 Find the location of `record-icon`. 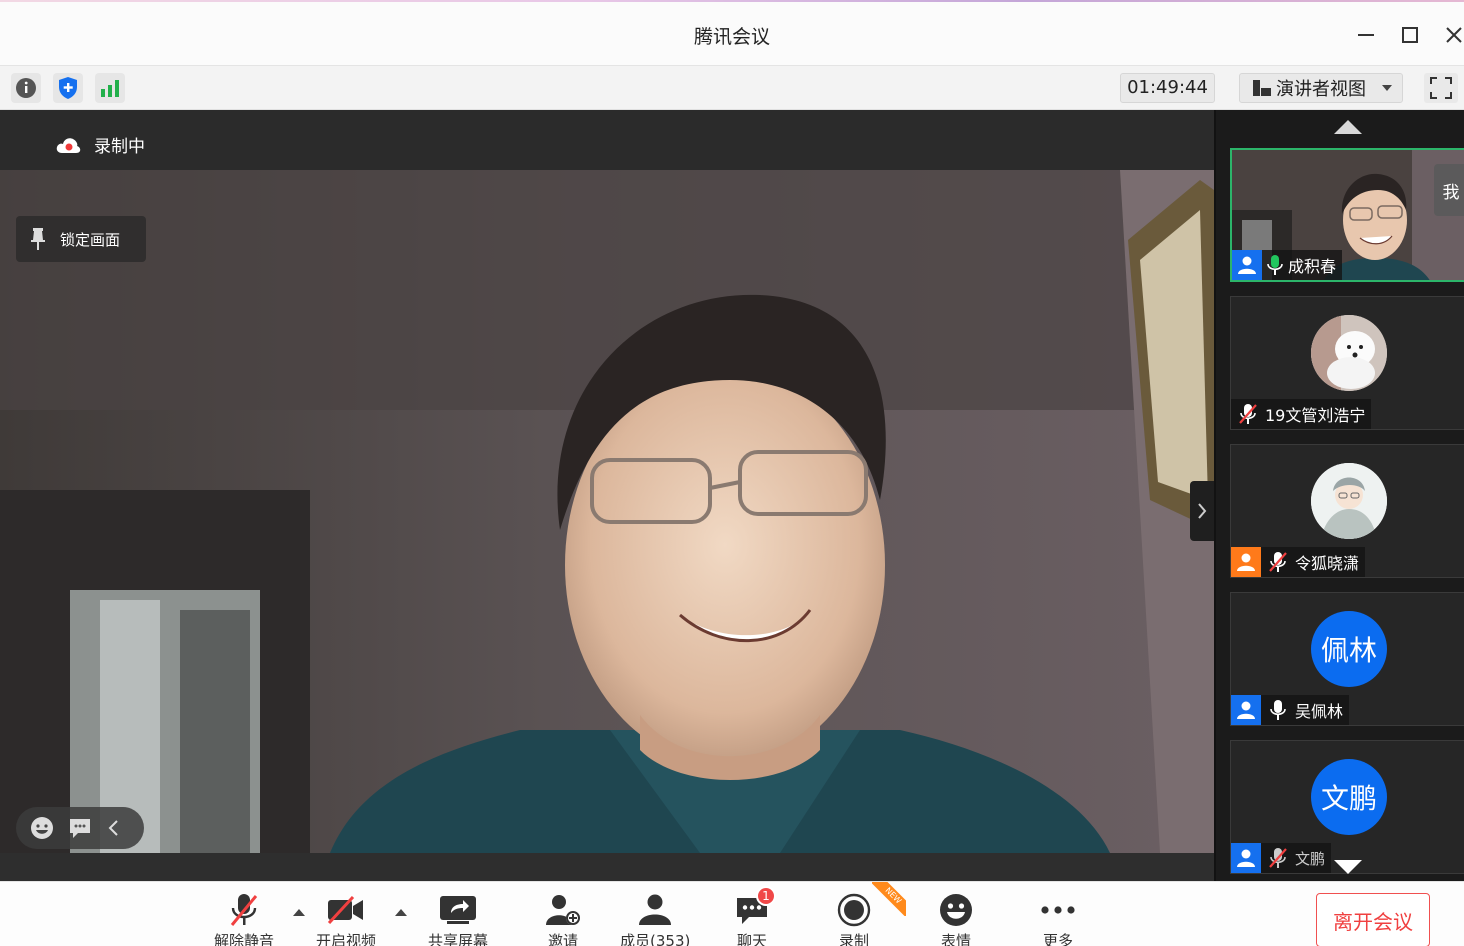

record-icon is located at coordinates (854, 910).